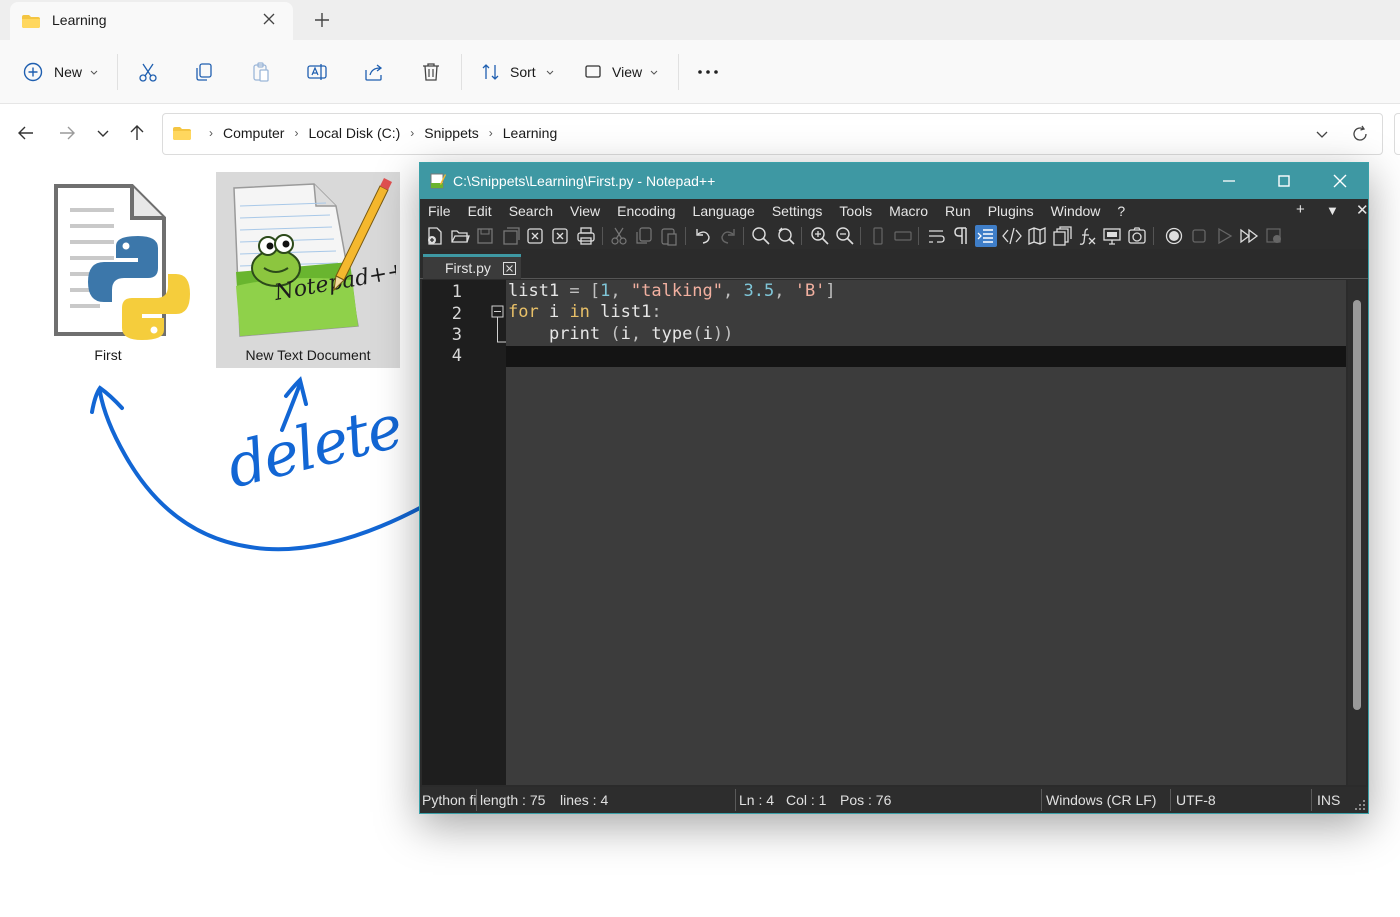  I want to click on maximize-icon, so click(1284, 181).